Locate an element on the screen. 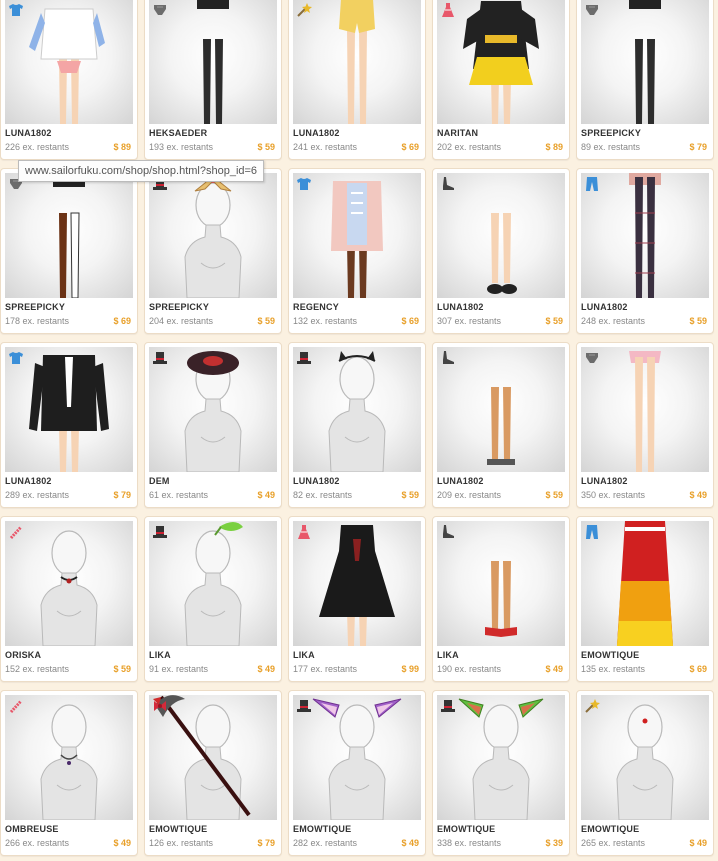 The height and width of the screenshot is (861, 718). shop-item-card: LIKA 190 ex. restants $ 49 is located at coordinates (501, 599).